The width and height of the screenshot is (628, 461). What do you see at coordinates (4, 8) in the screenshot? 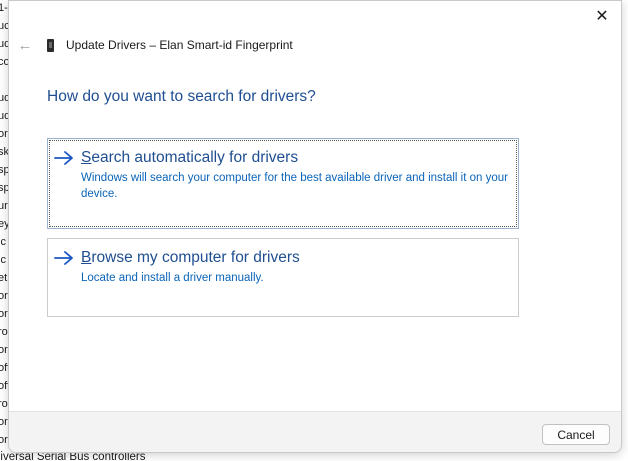
I see `background-tree-fragment: 1-` at bounding box center [4, 8].